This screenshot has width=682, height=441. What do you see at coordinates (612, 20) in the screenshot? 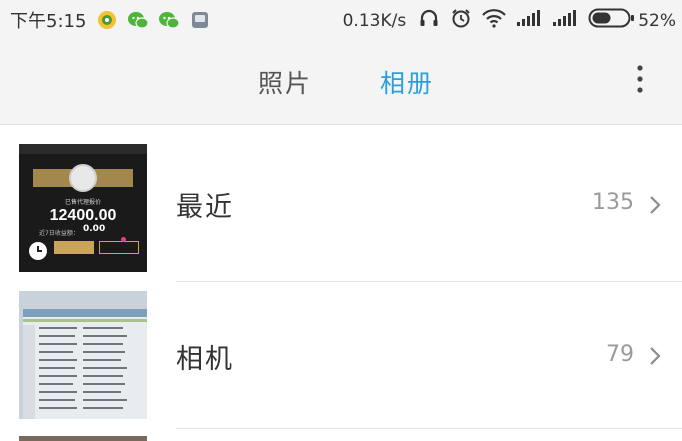
I see `battery-icon` at bounding box center [612, 20].